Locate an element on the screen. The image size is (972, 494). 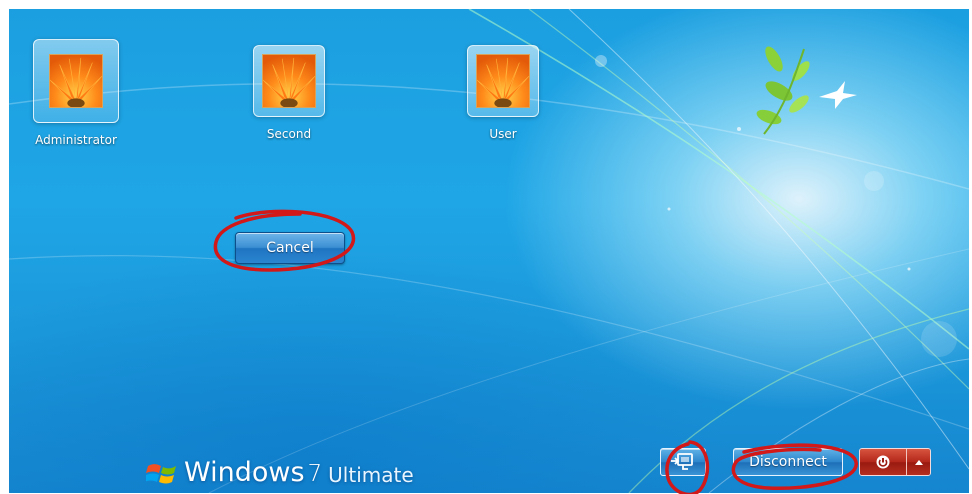
ease-of-access-icon is located at coordinates (682, 461).